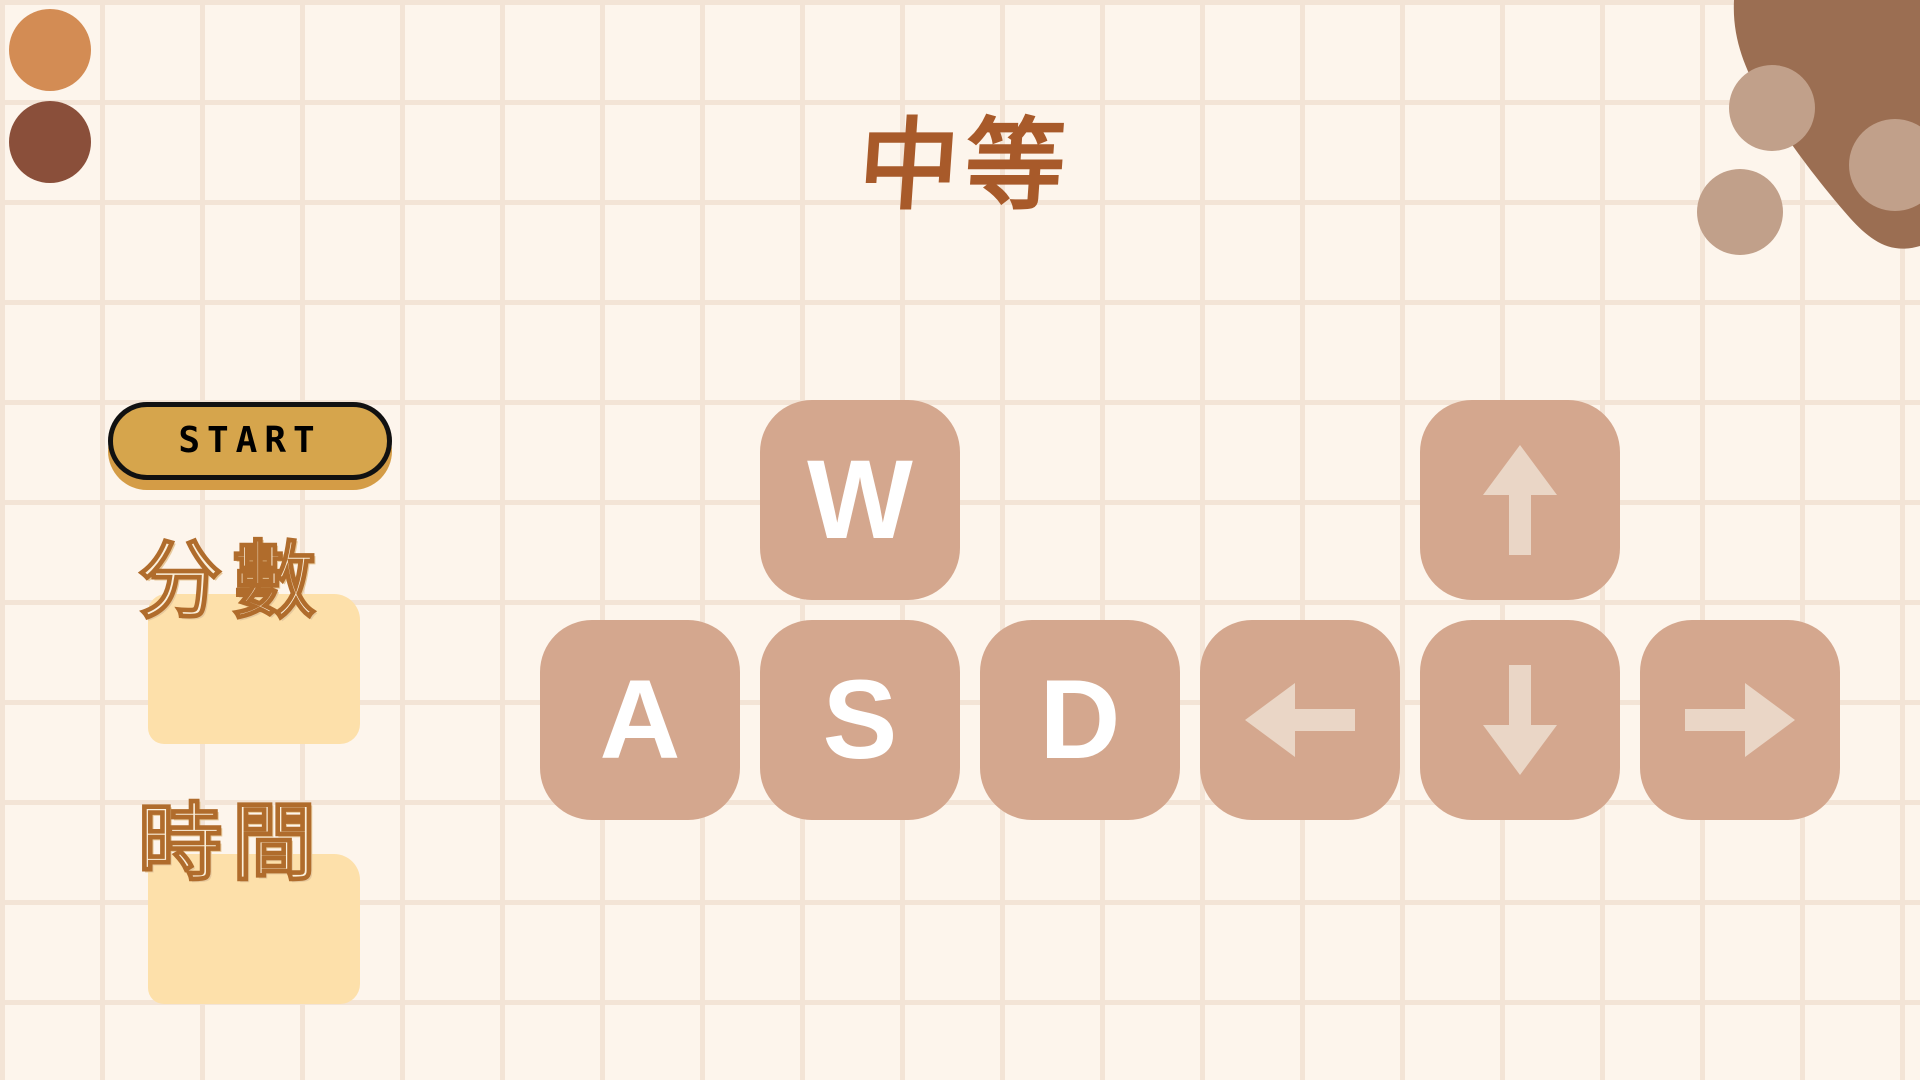  Describe the element at coordinates (965, 165) in the screenshot. I see `difficulty-title: 中等` at that location.